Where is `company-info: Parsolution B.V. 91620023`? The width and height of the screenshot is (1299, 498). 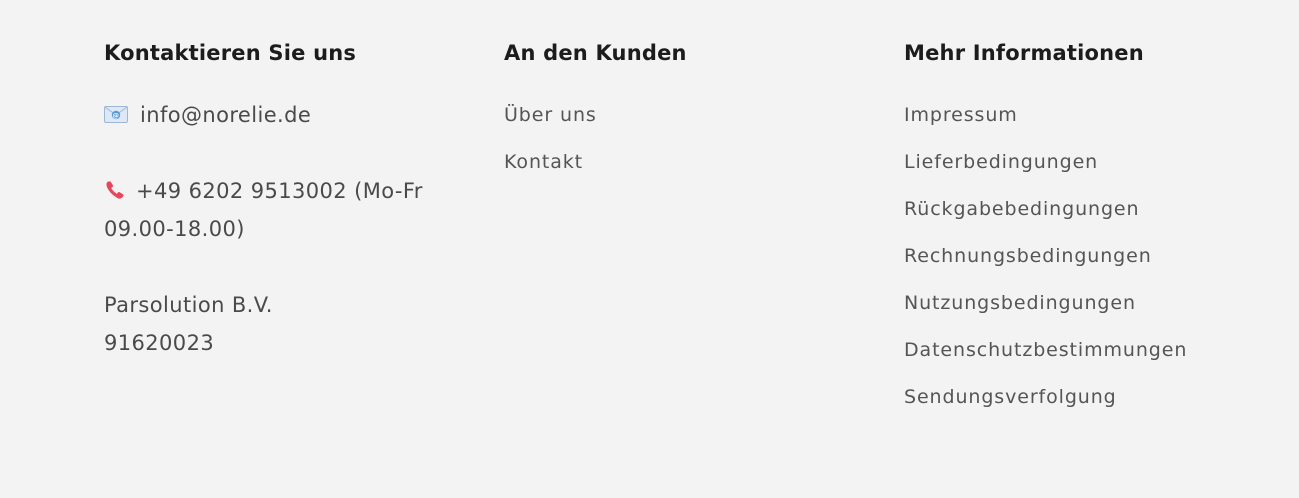 company-info: Parsolution B.V. 91620023 is located at coordinates (188, 324).